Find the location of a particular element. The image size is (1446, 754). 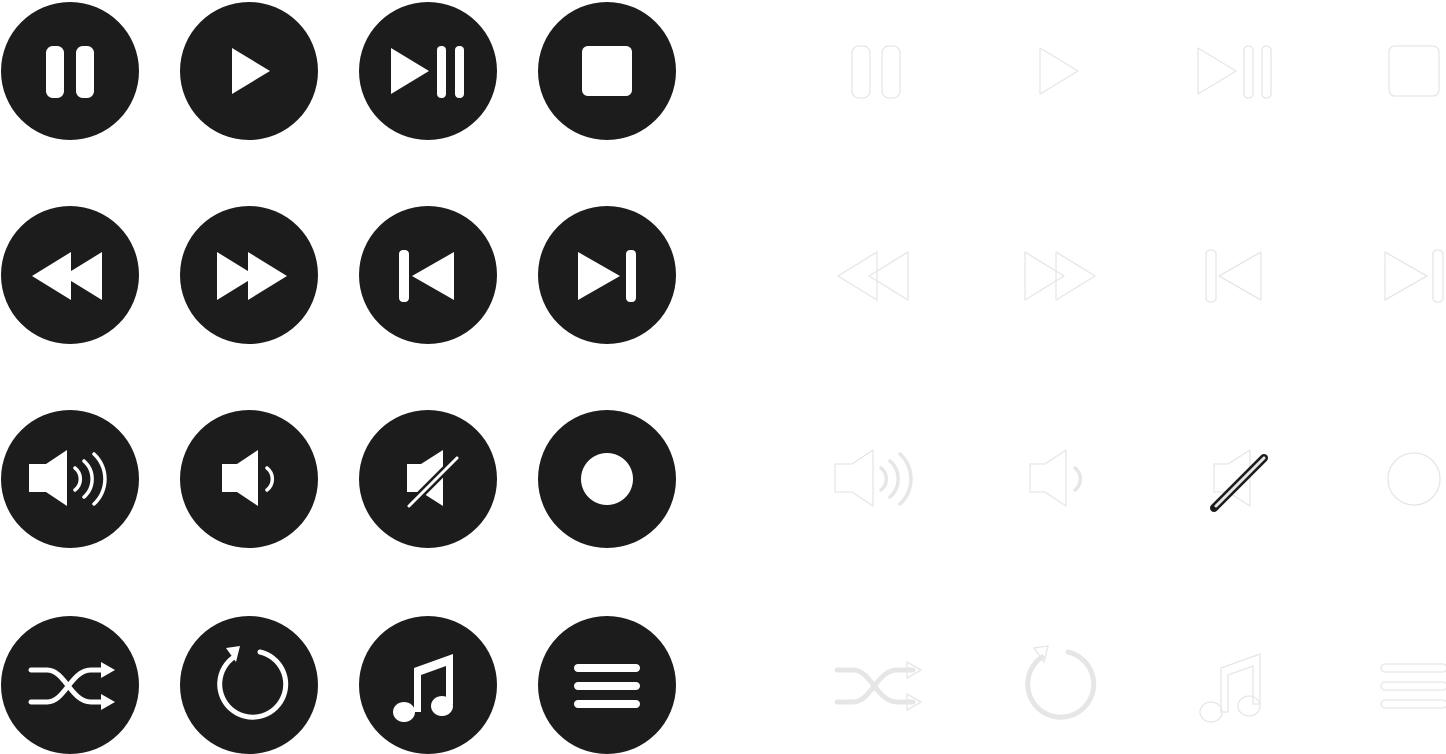

outline-rewind-icon is located at coordinates (876, 275).